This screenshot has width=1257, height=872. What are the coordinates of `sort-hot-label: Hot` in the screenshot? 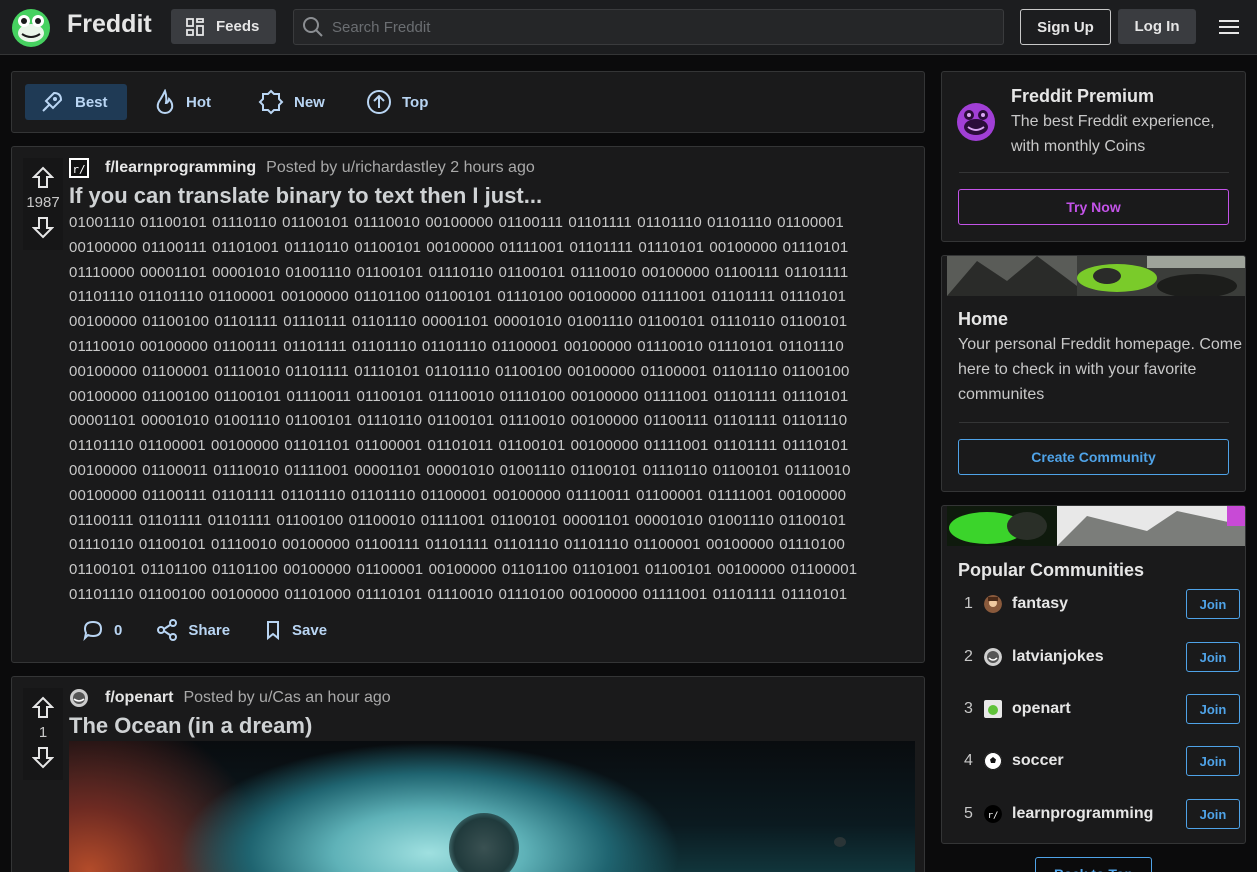 It's located at (198, 102).